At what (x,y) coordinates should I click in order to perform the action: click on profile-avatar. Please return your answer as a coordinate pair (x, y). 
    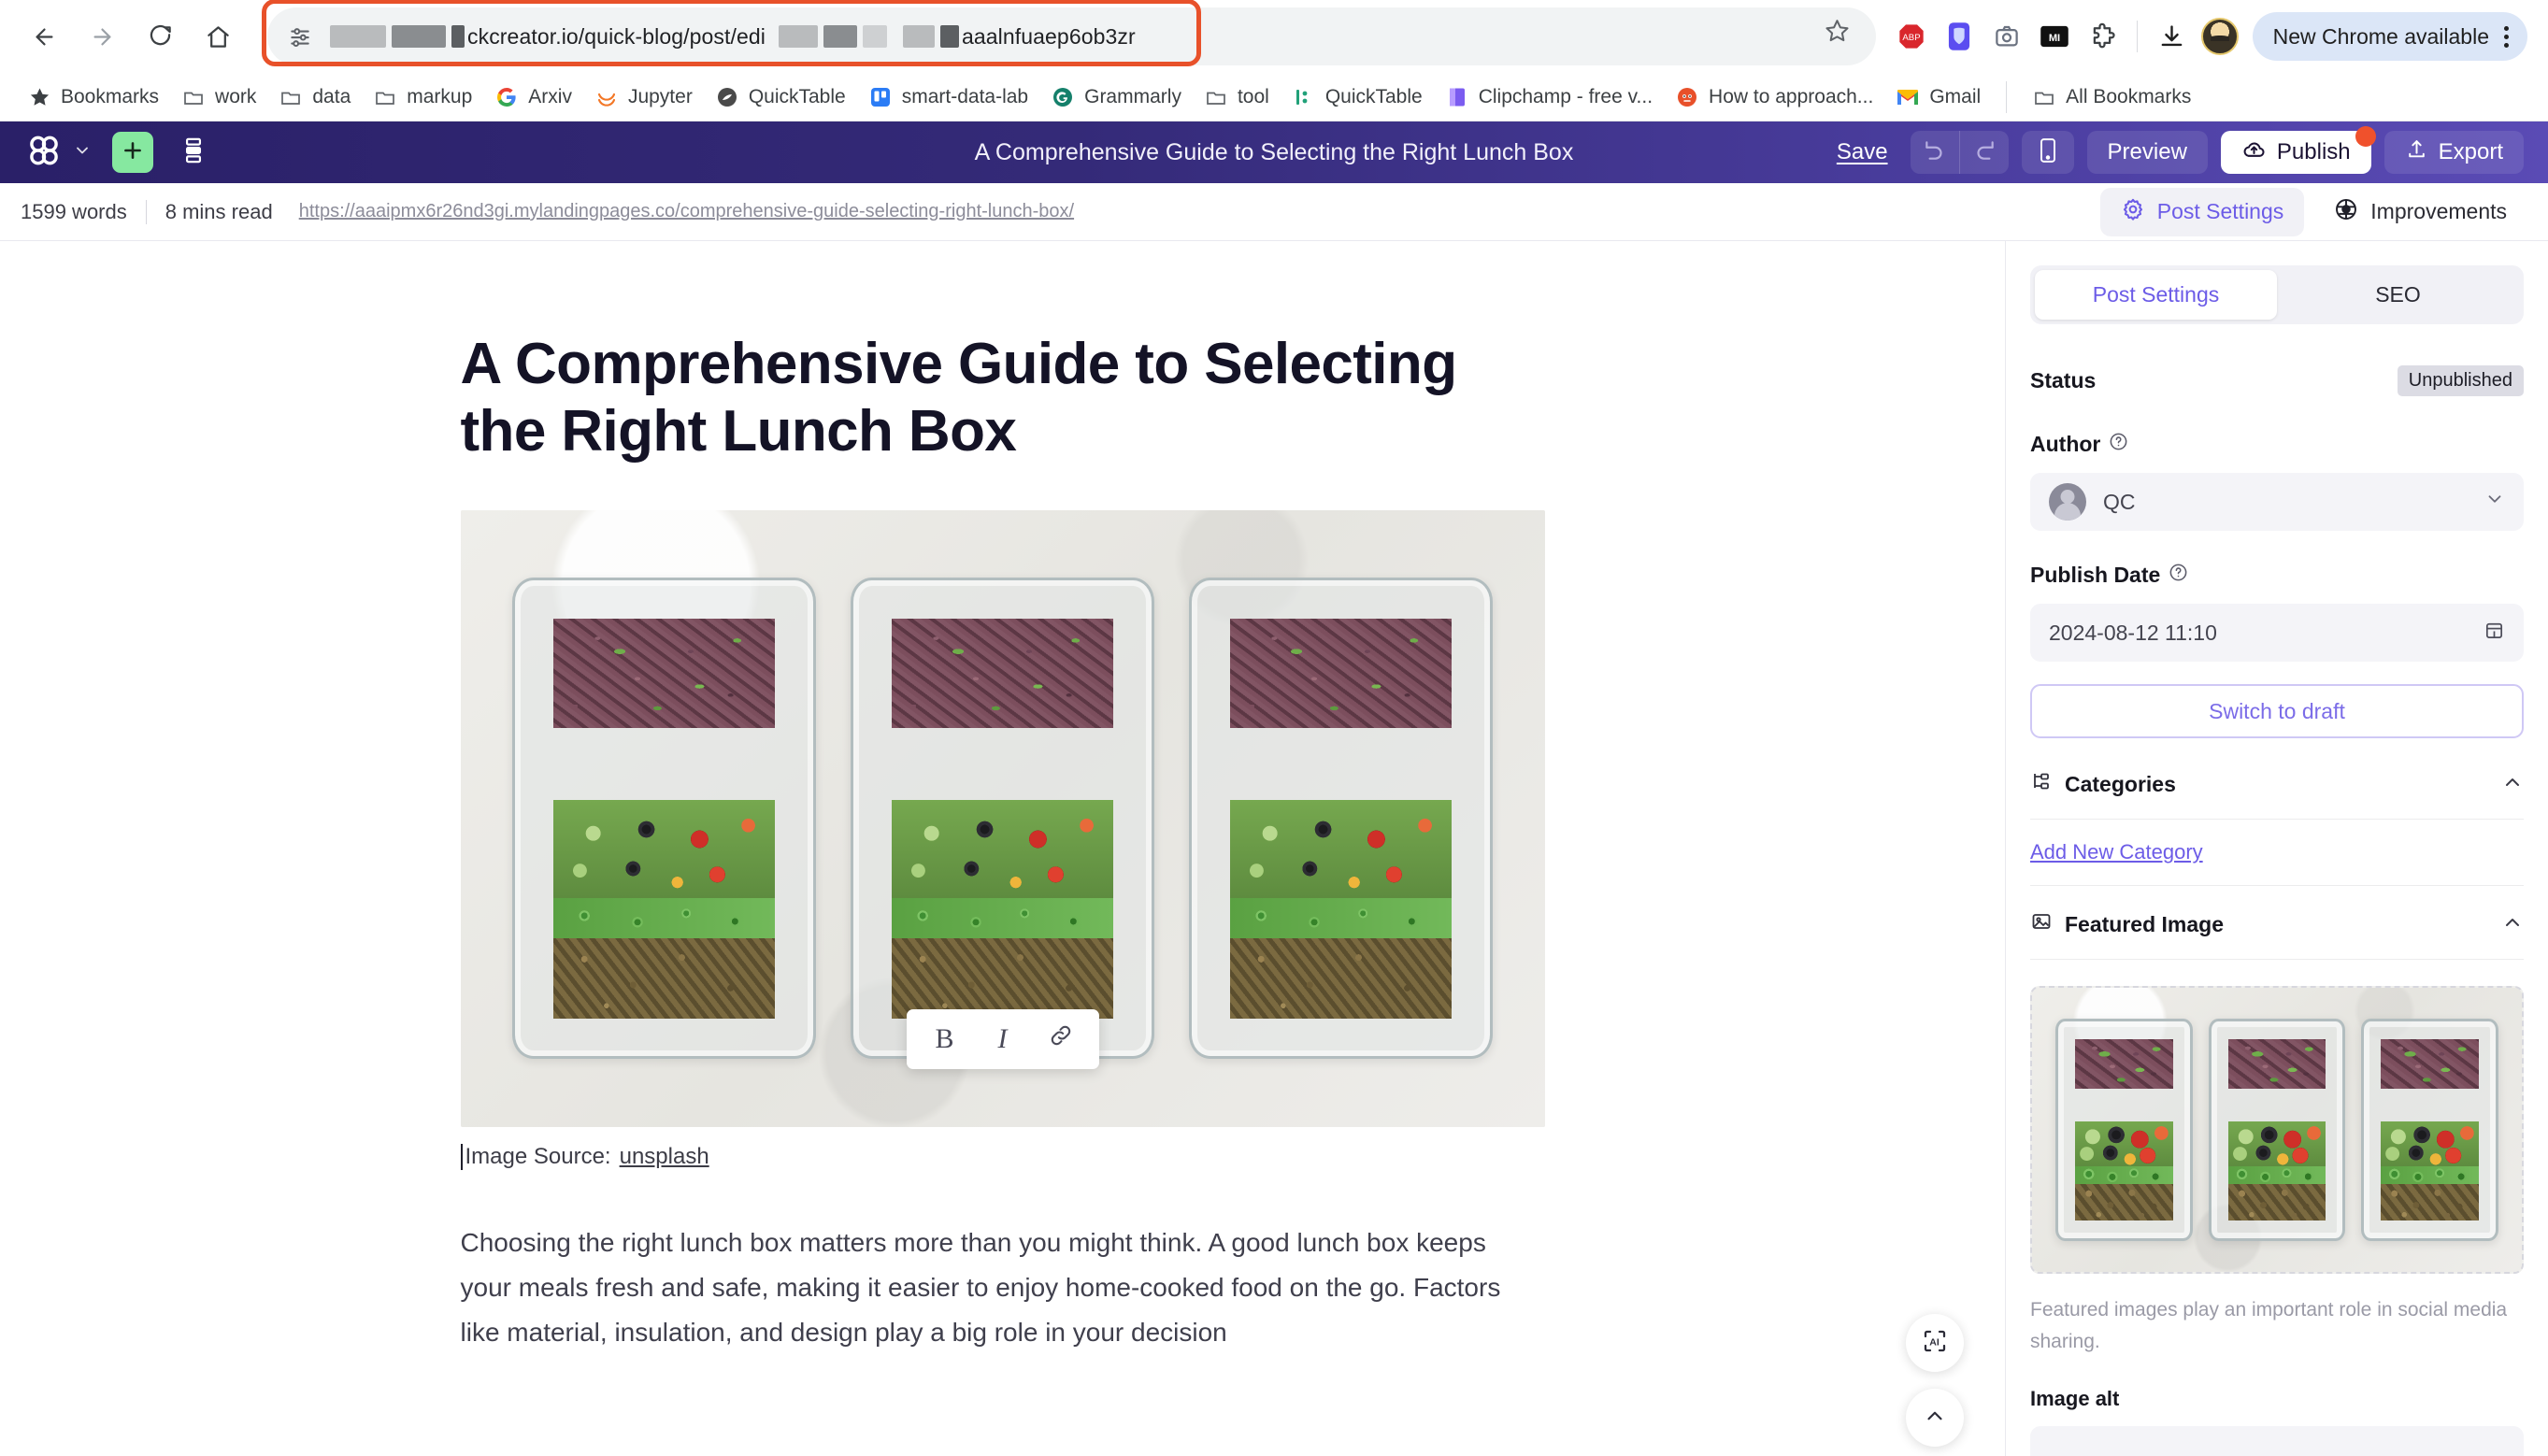
    Looking at the image, I should click on (2219, 36).